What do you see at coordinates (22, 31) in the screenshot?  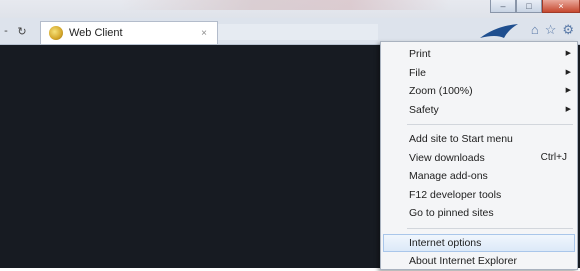 I see `refresh-icon: ↻` at bounding box center [22, 31].